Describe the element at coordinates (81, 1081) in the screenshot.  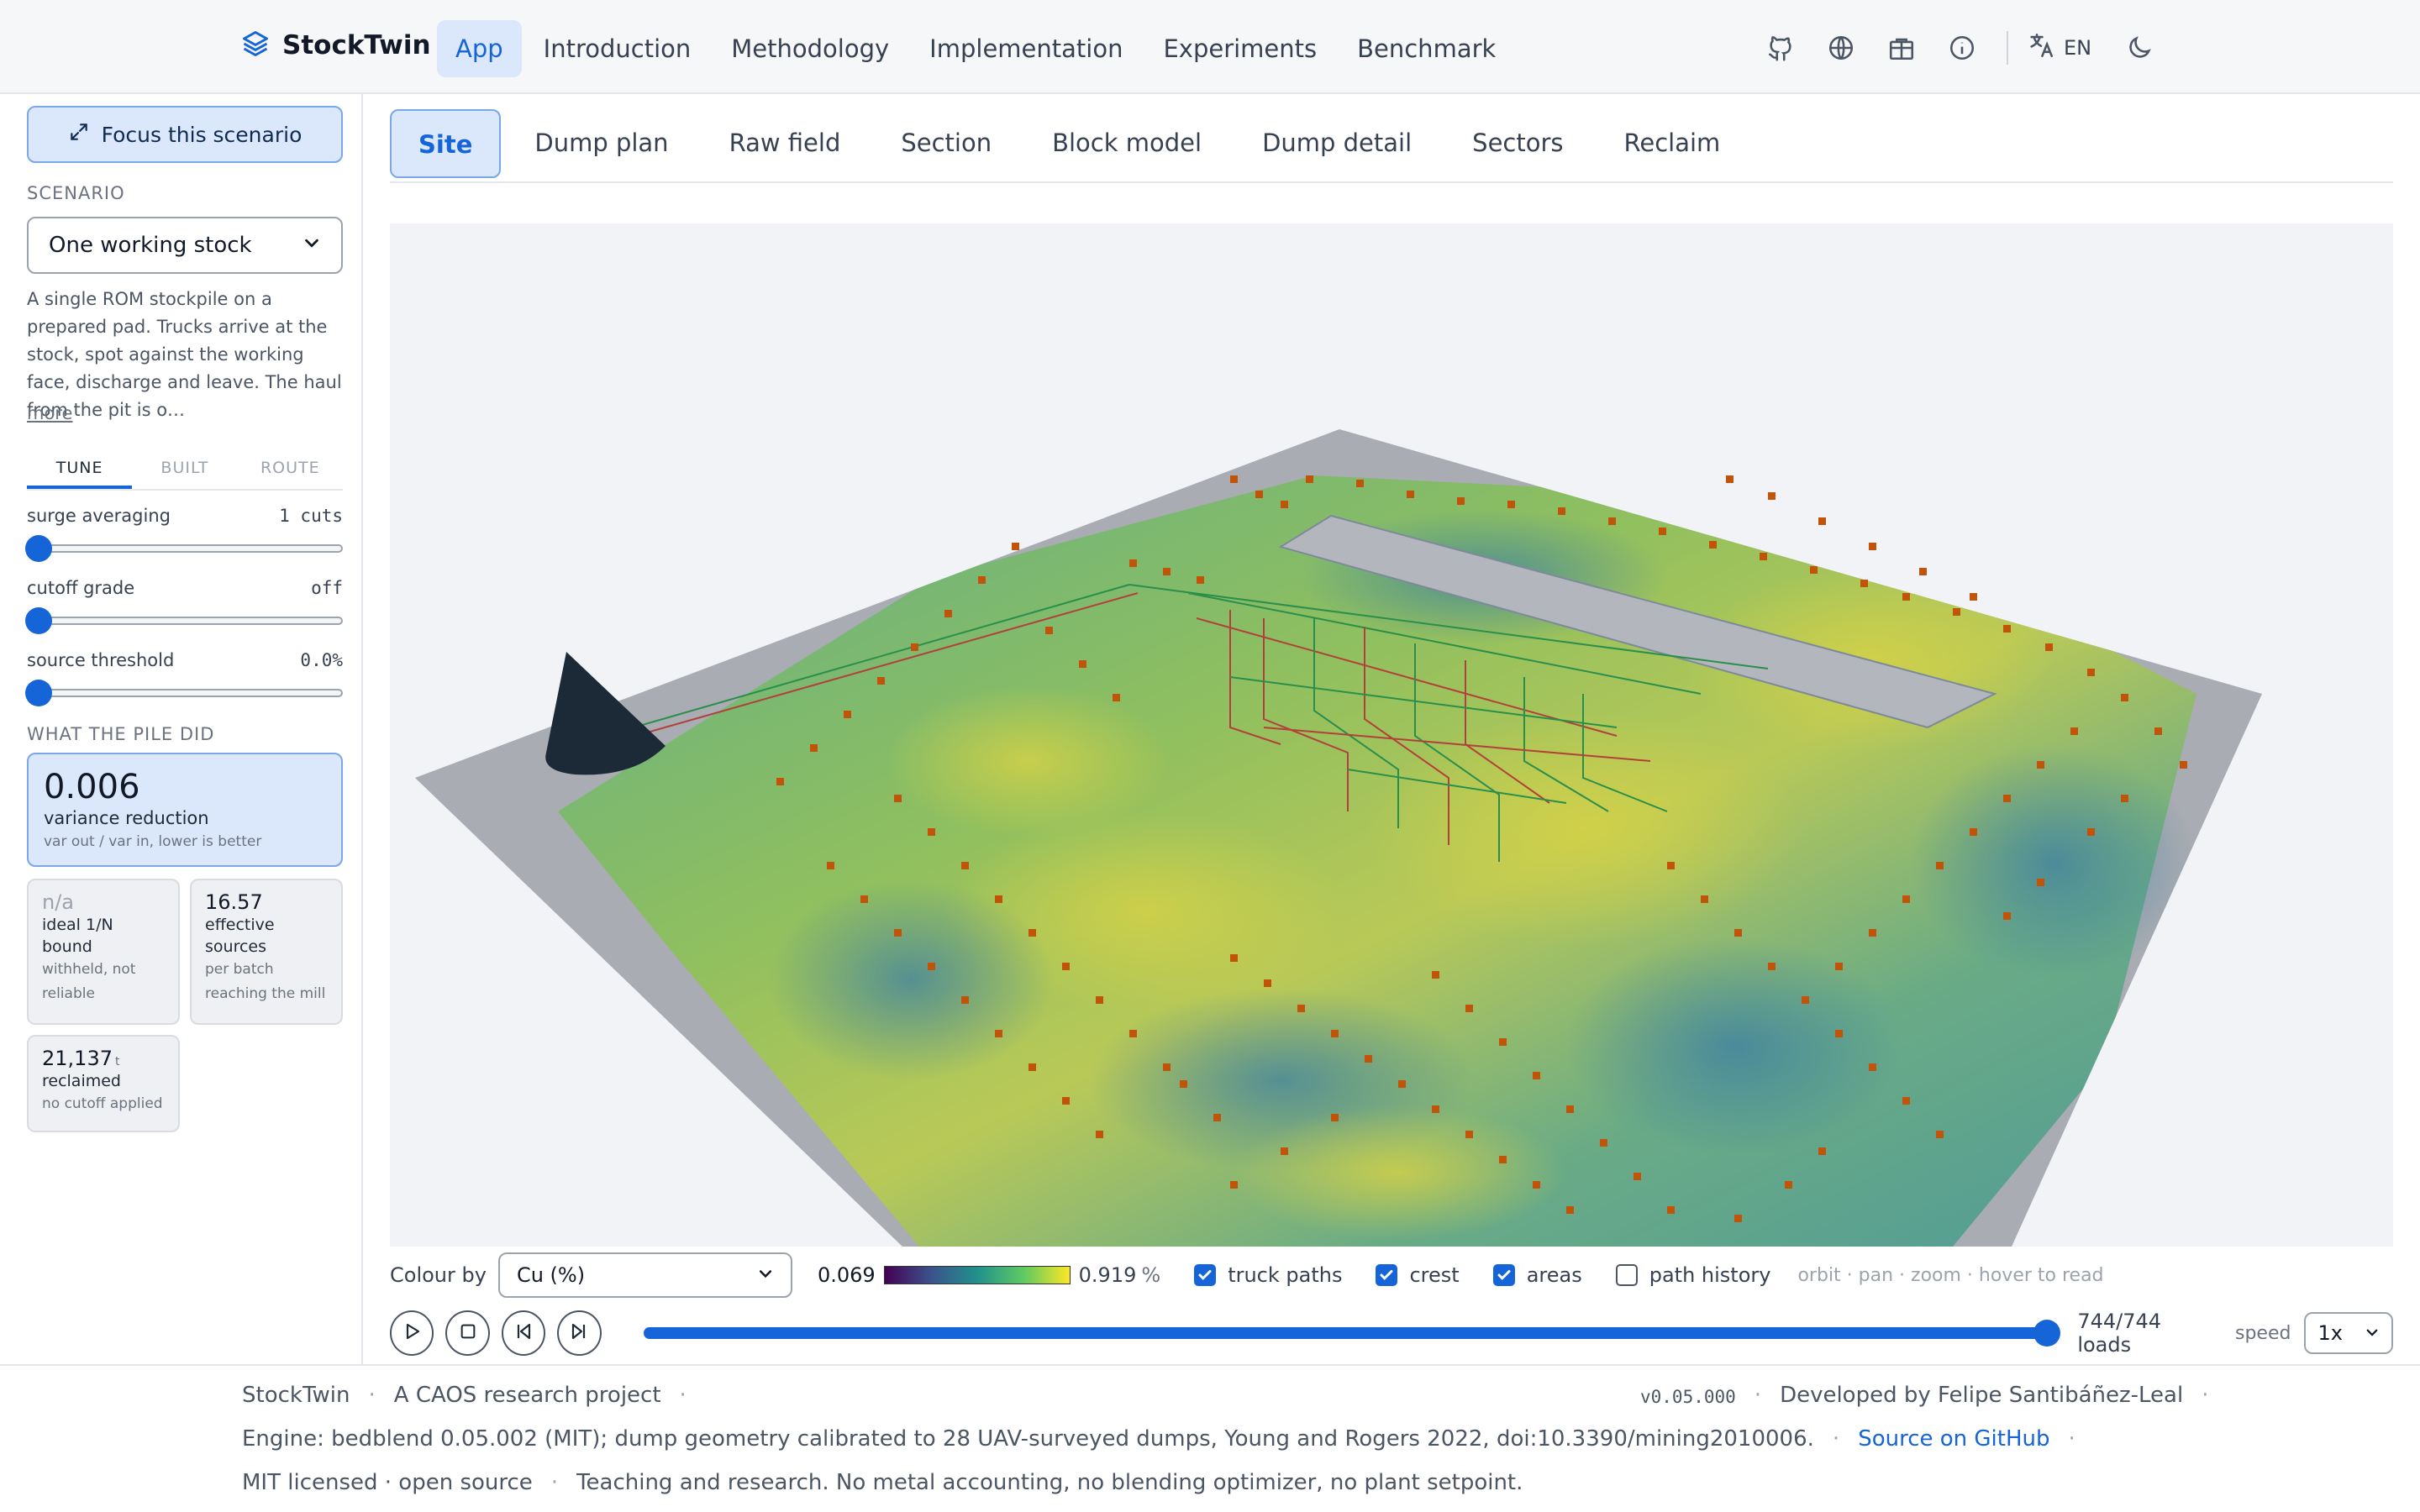
I see `reclaimed-label: reclaimed` at that location.